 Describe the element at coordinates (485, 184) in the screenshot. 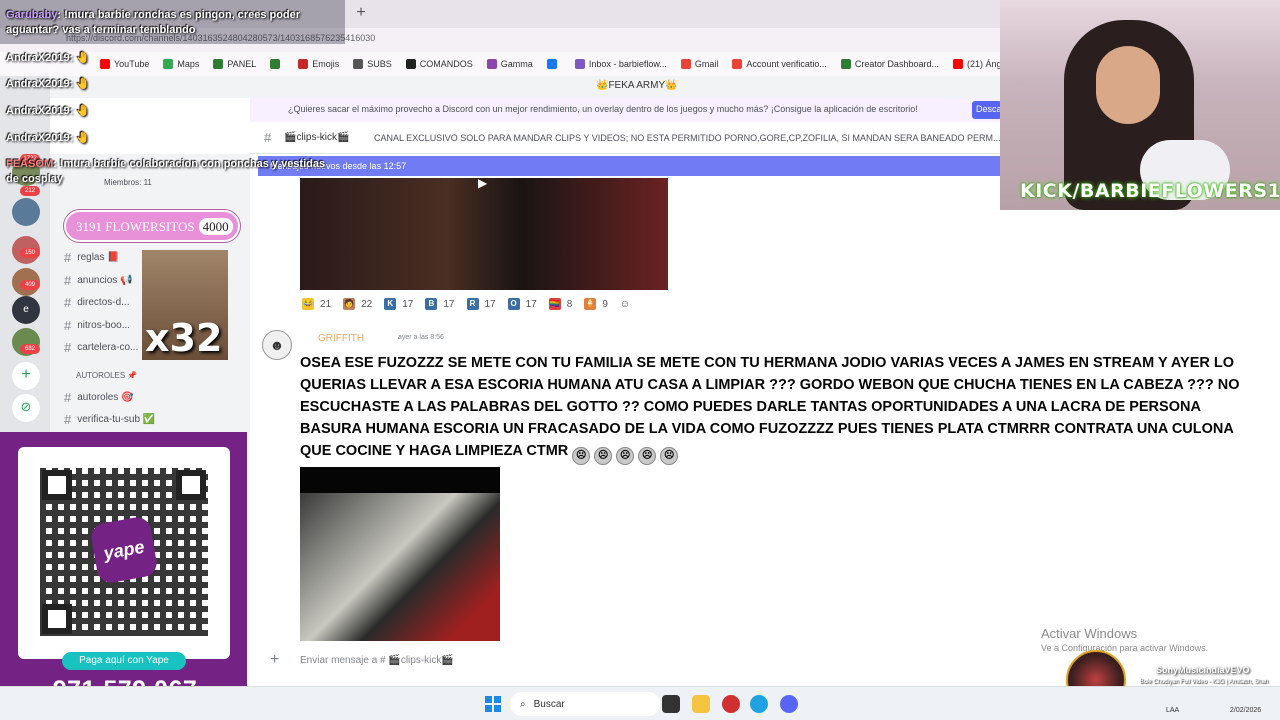

I see `play-icon: ▶` at that location.